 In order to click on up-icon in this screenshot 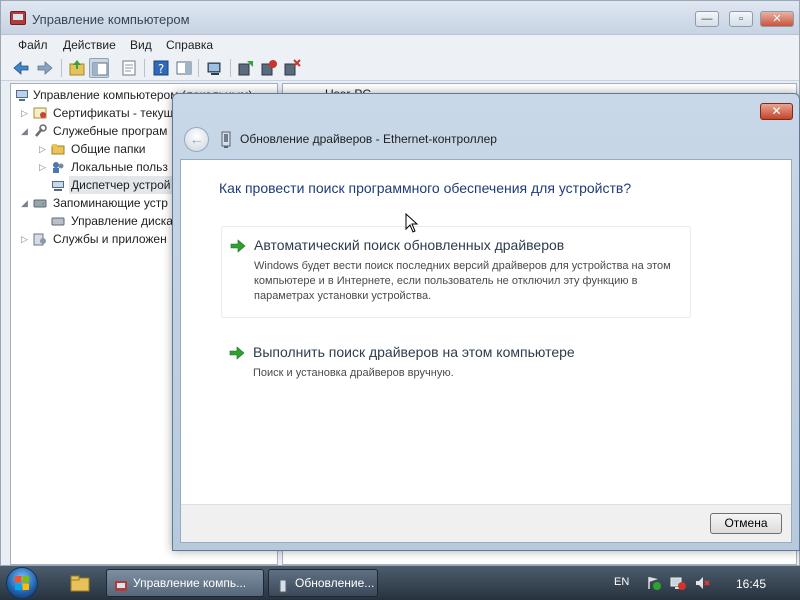, I will do `click(77, 68)`.